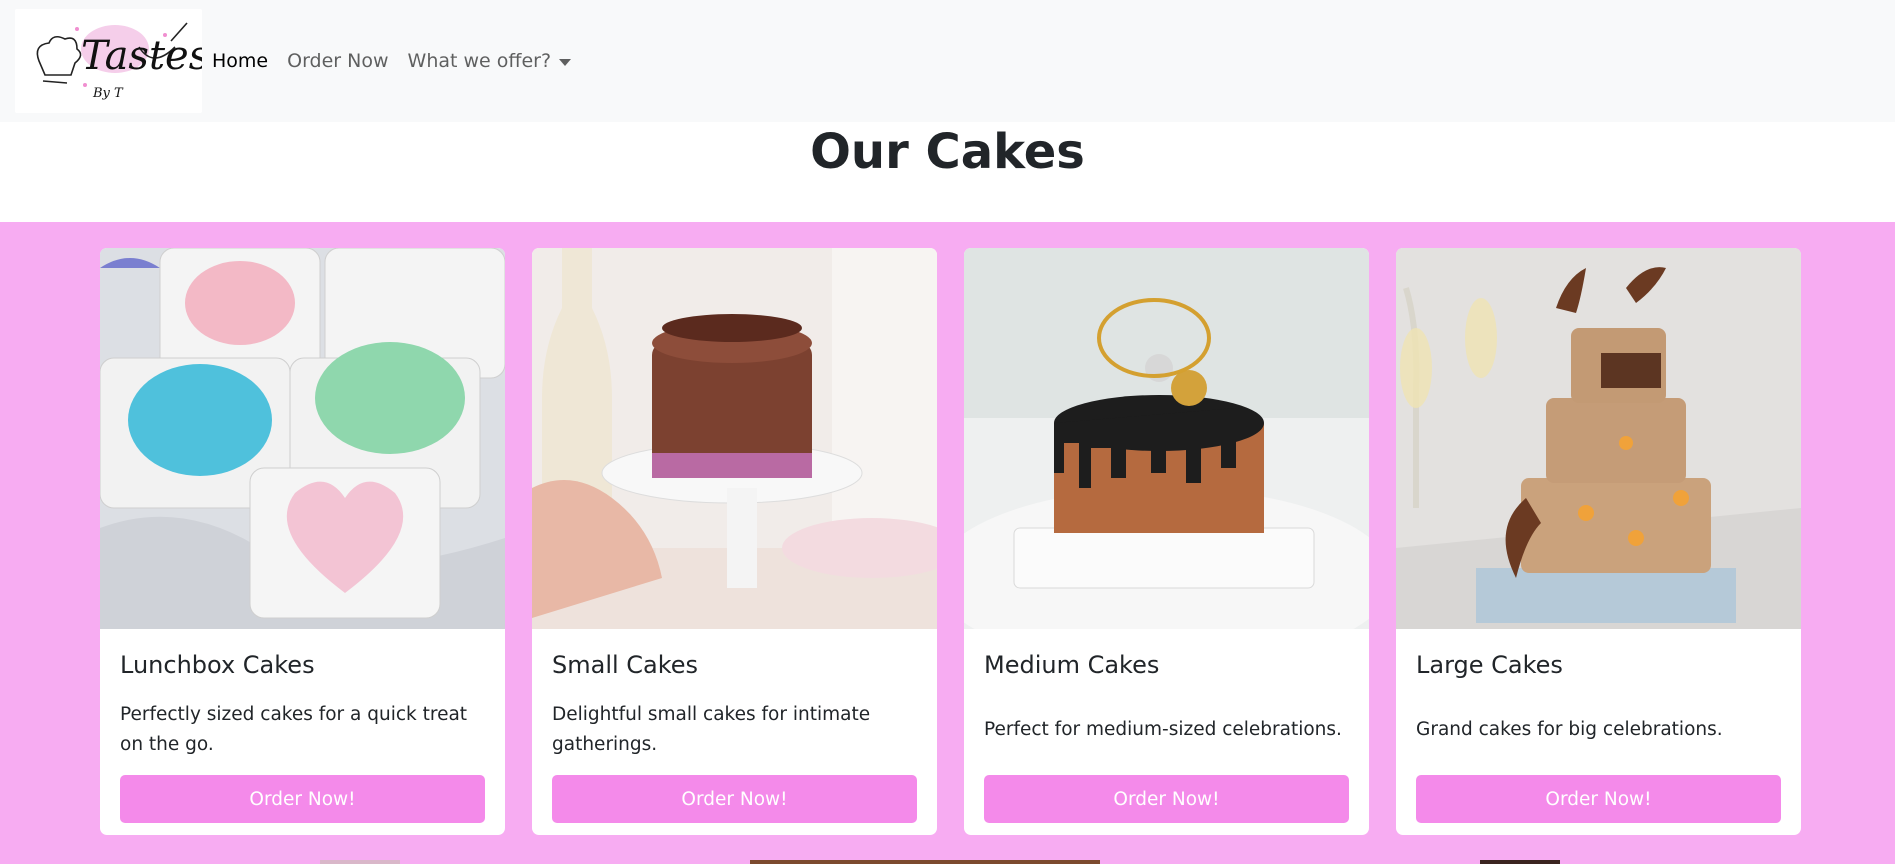  I want to click on card-description: Perfect for medium-sized celebrations., so click(1163, 729).